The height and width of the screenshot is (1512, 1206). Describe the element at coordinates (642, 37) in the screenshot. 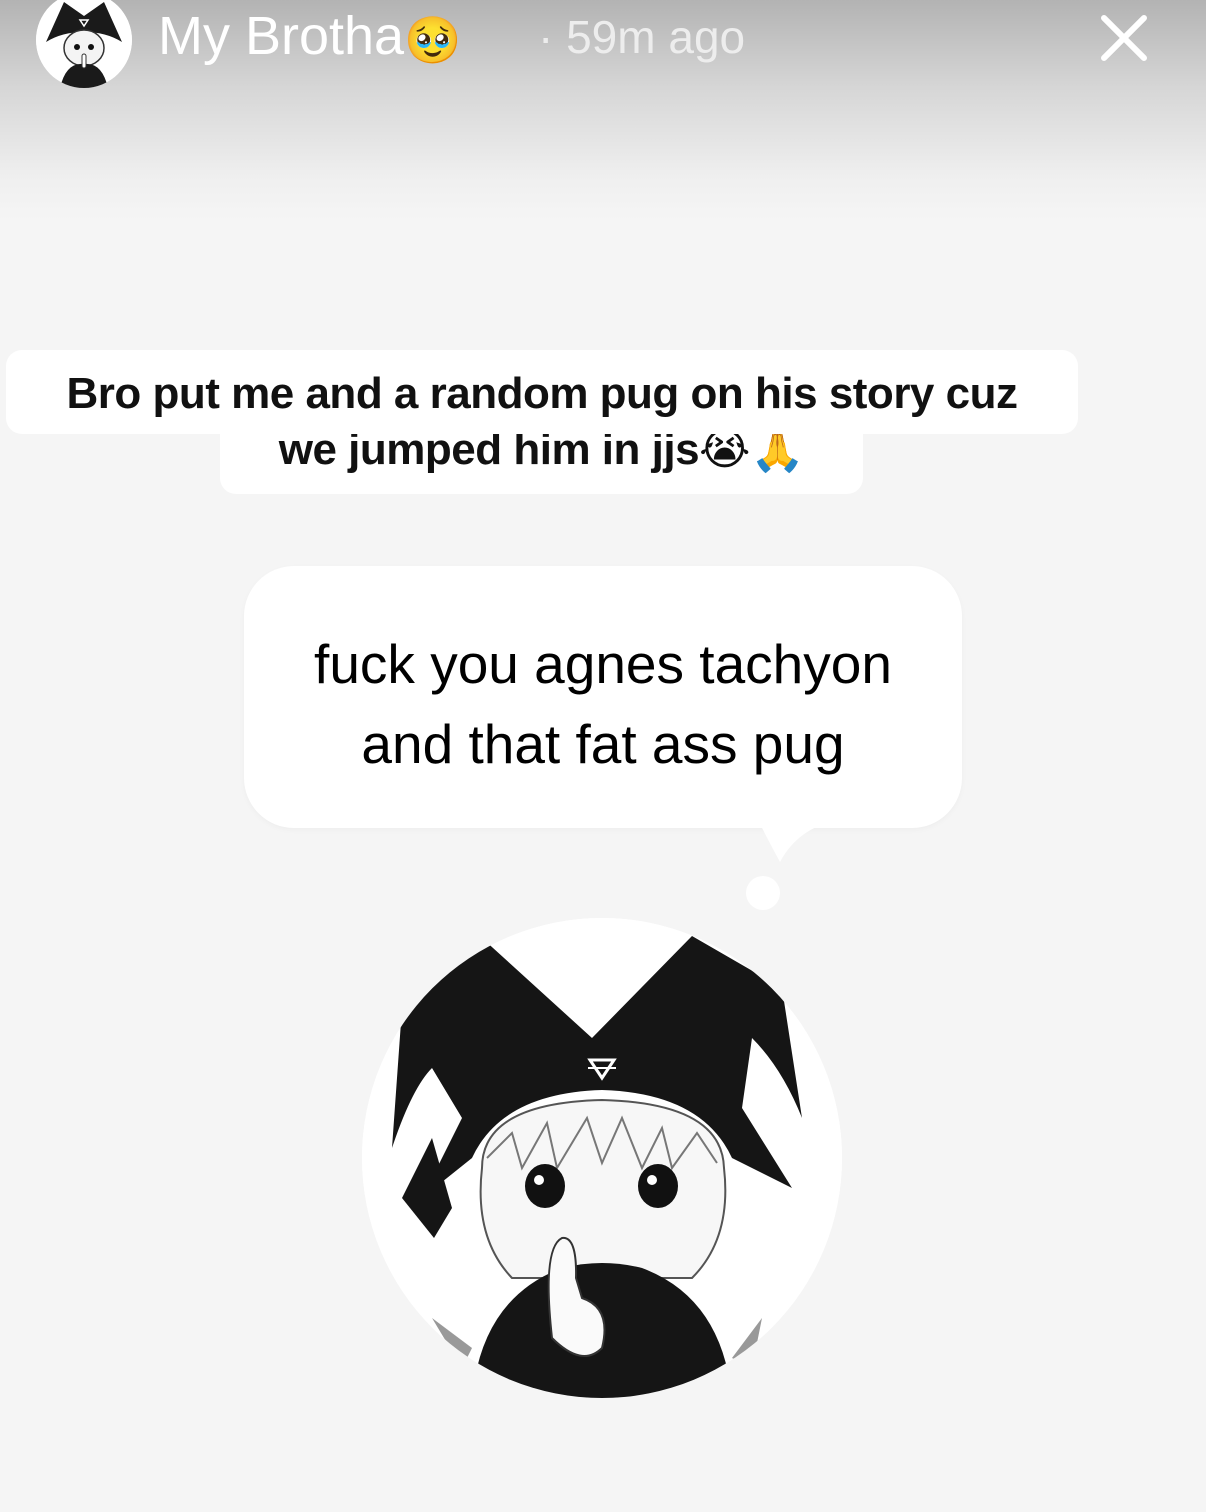

I see `story-timestamp: · 59m ago` at that location.